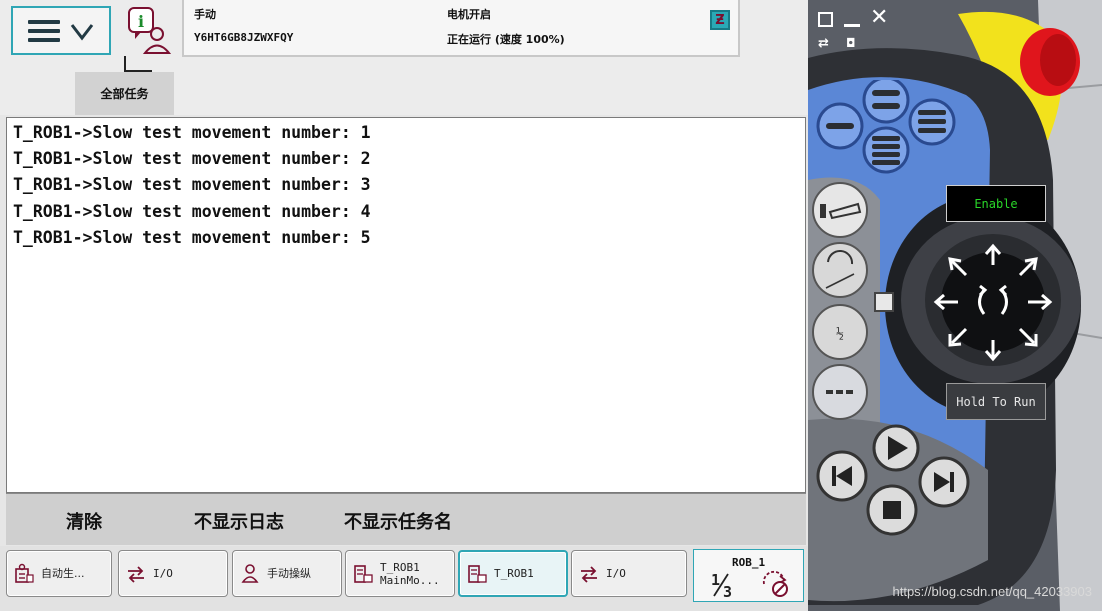  I want to click on log-line: T_ROB1->Slow test movement number: 3, so click(192, 185).